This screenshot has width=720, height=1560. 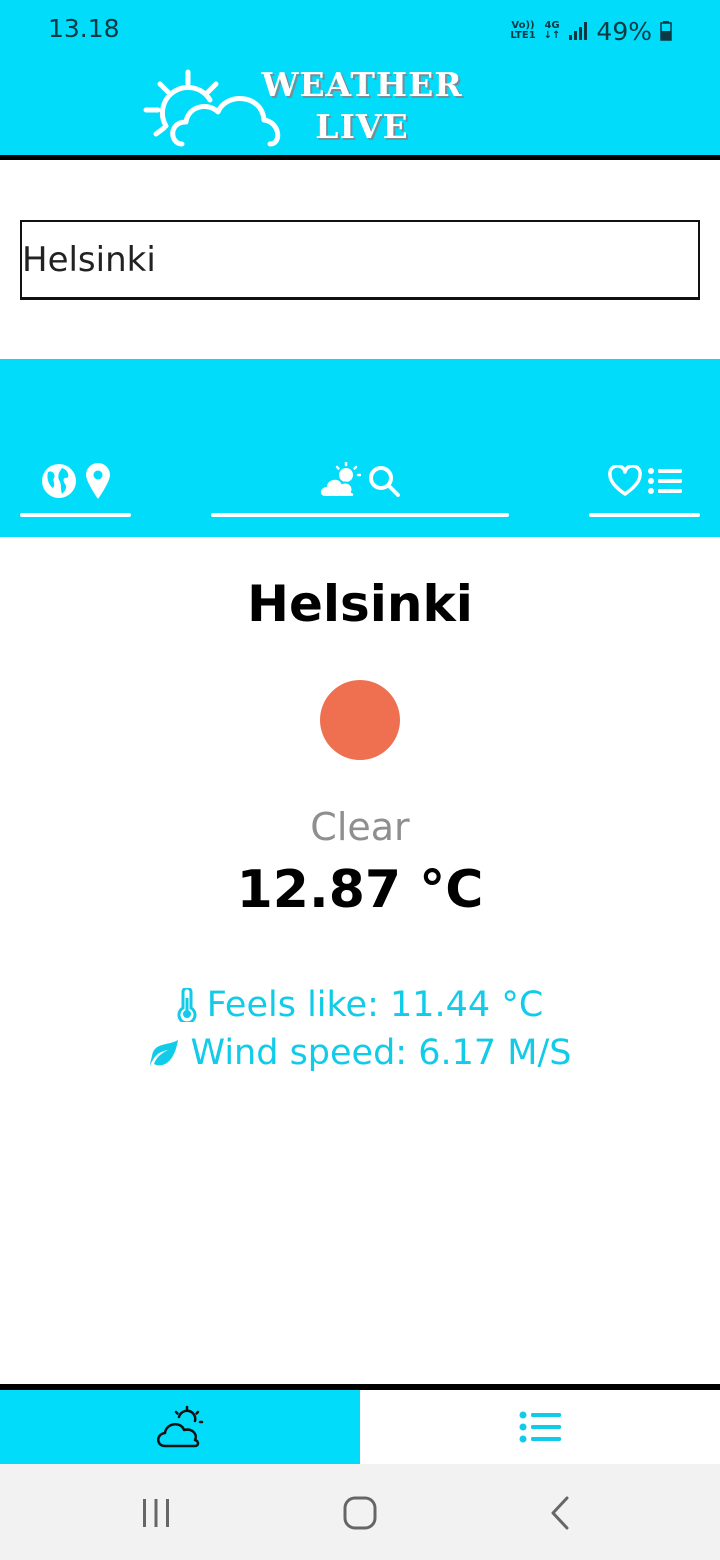 I want to click on search-icon, so click(x=384, y=481).